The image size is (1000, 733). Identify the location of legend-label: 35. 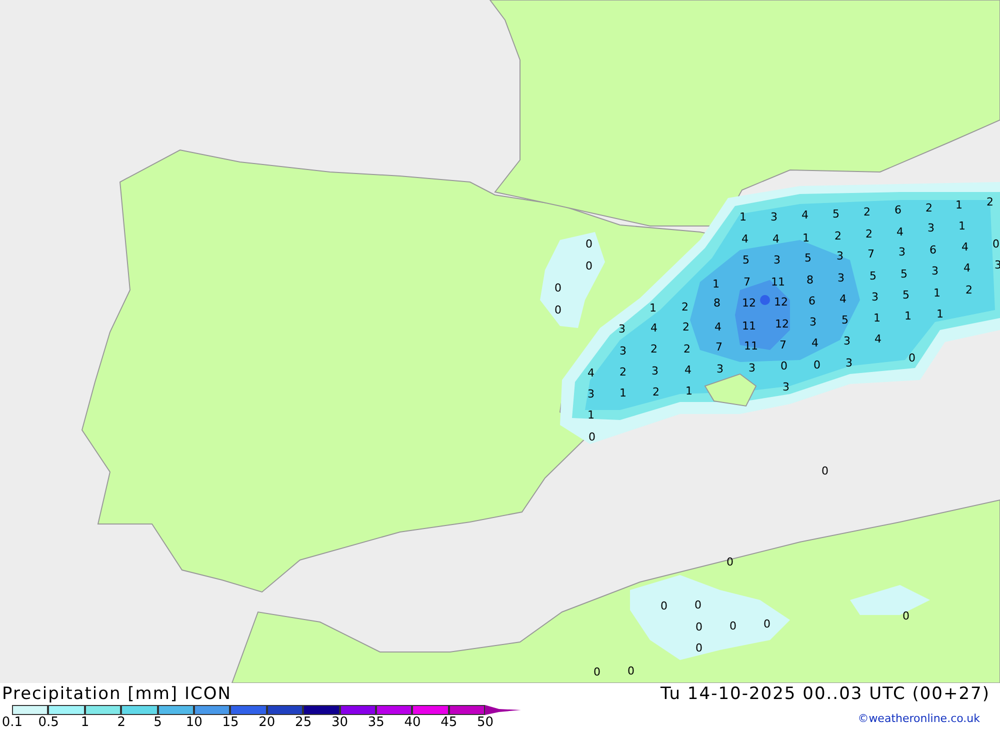
(376, 722).